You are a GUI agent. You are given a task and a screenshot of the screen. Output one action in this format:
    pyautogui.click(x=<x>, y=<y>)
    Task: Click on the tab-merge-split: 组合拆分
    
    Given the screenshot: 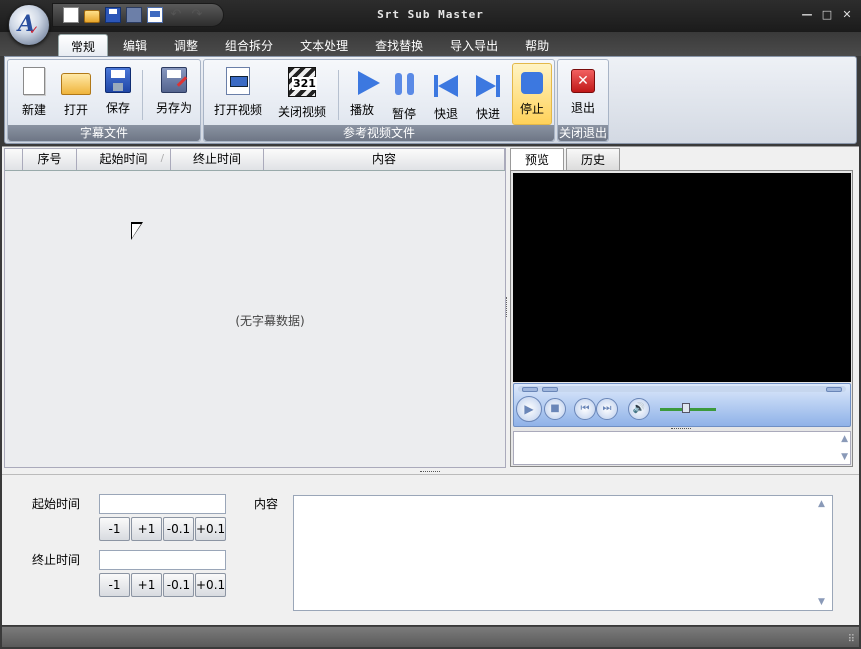 What is the action you would take?
    pyautogui.click(x=249, y=45)
    